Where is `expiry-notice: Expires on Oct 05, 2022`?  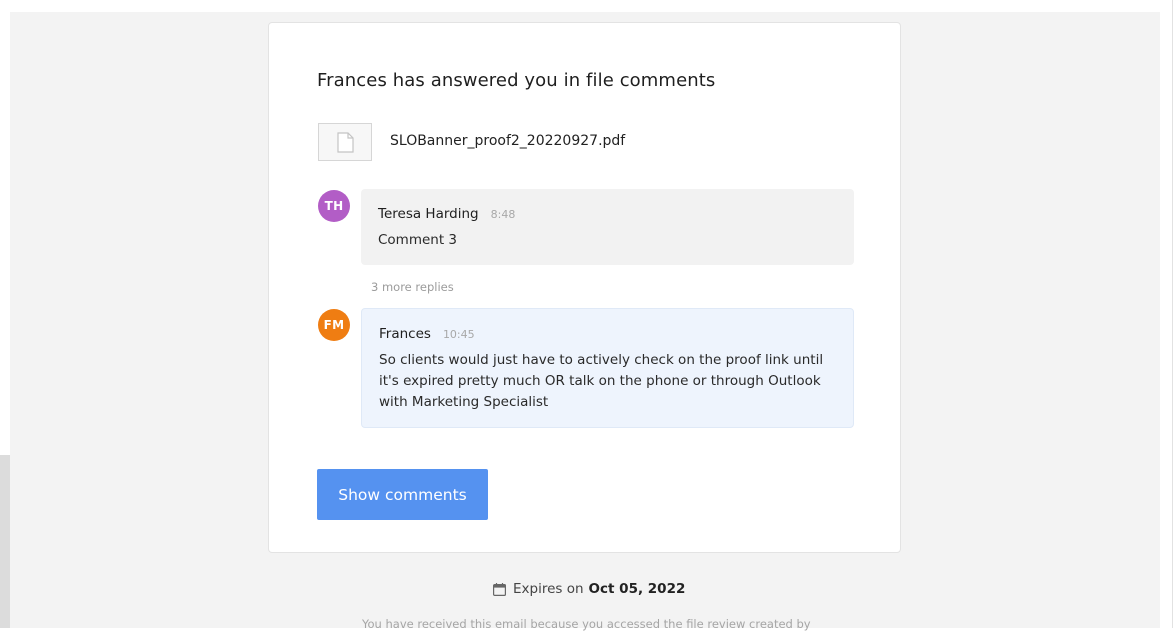 expiry-notice: Expires on Oct 05, 2022 is located at coordinates (589, 589).